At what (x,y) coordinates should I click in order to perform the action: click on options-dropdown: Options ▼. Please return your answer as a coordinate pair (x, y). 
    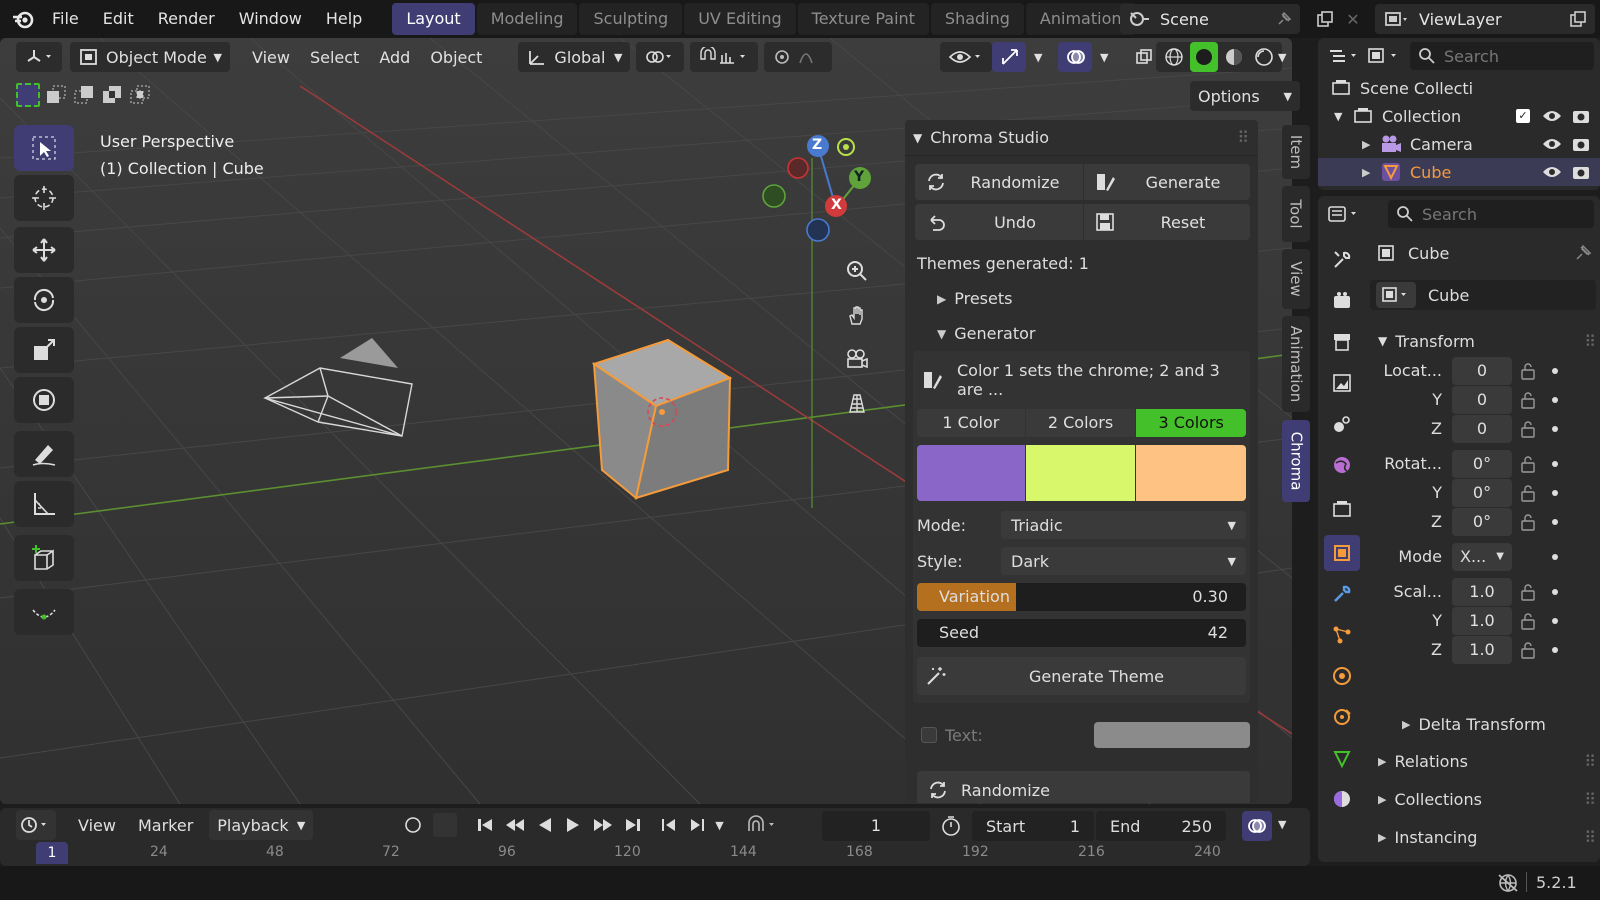
    Looking at the image, I should click on (1245, 96).